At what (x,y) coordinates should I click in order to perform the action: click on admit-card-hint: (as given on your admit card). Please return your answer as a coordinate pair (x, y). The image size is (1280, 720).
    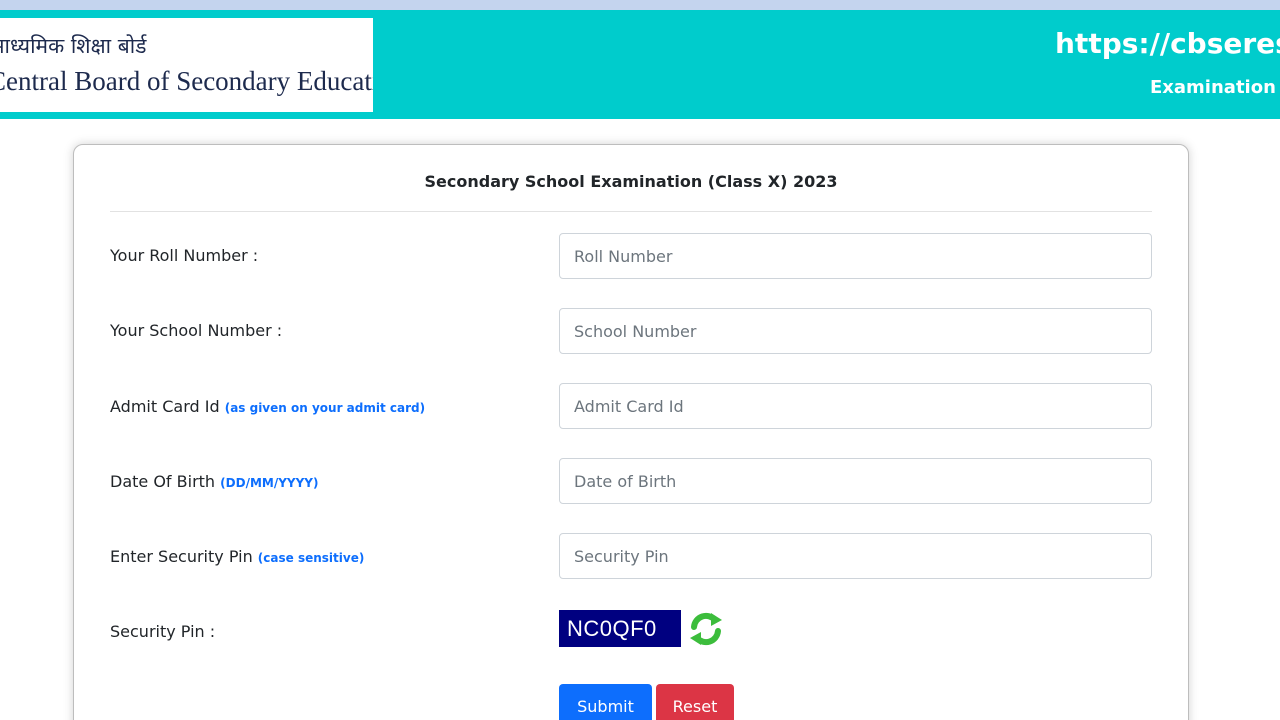
    Looking at the image, I should click on (325, 408).